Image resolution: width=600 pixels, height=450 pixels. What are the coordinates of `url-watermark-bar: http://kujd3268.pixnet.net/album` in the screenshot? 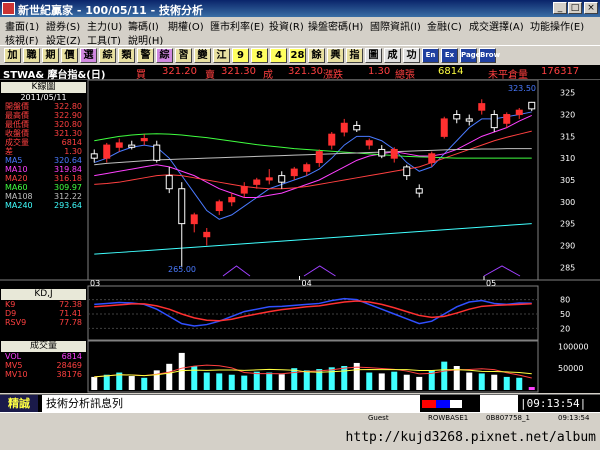 It's located at (300, 438).